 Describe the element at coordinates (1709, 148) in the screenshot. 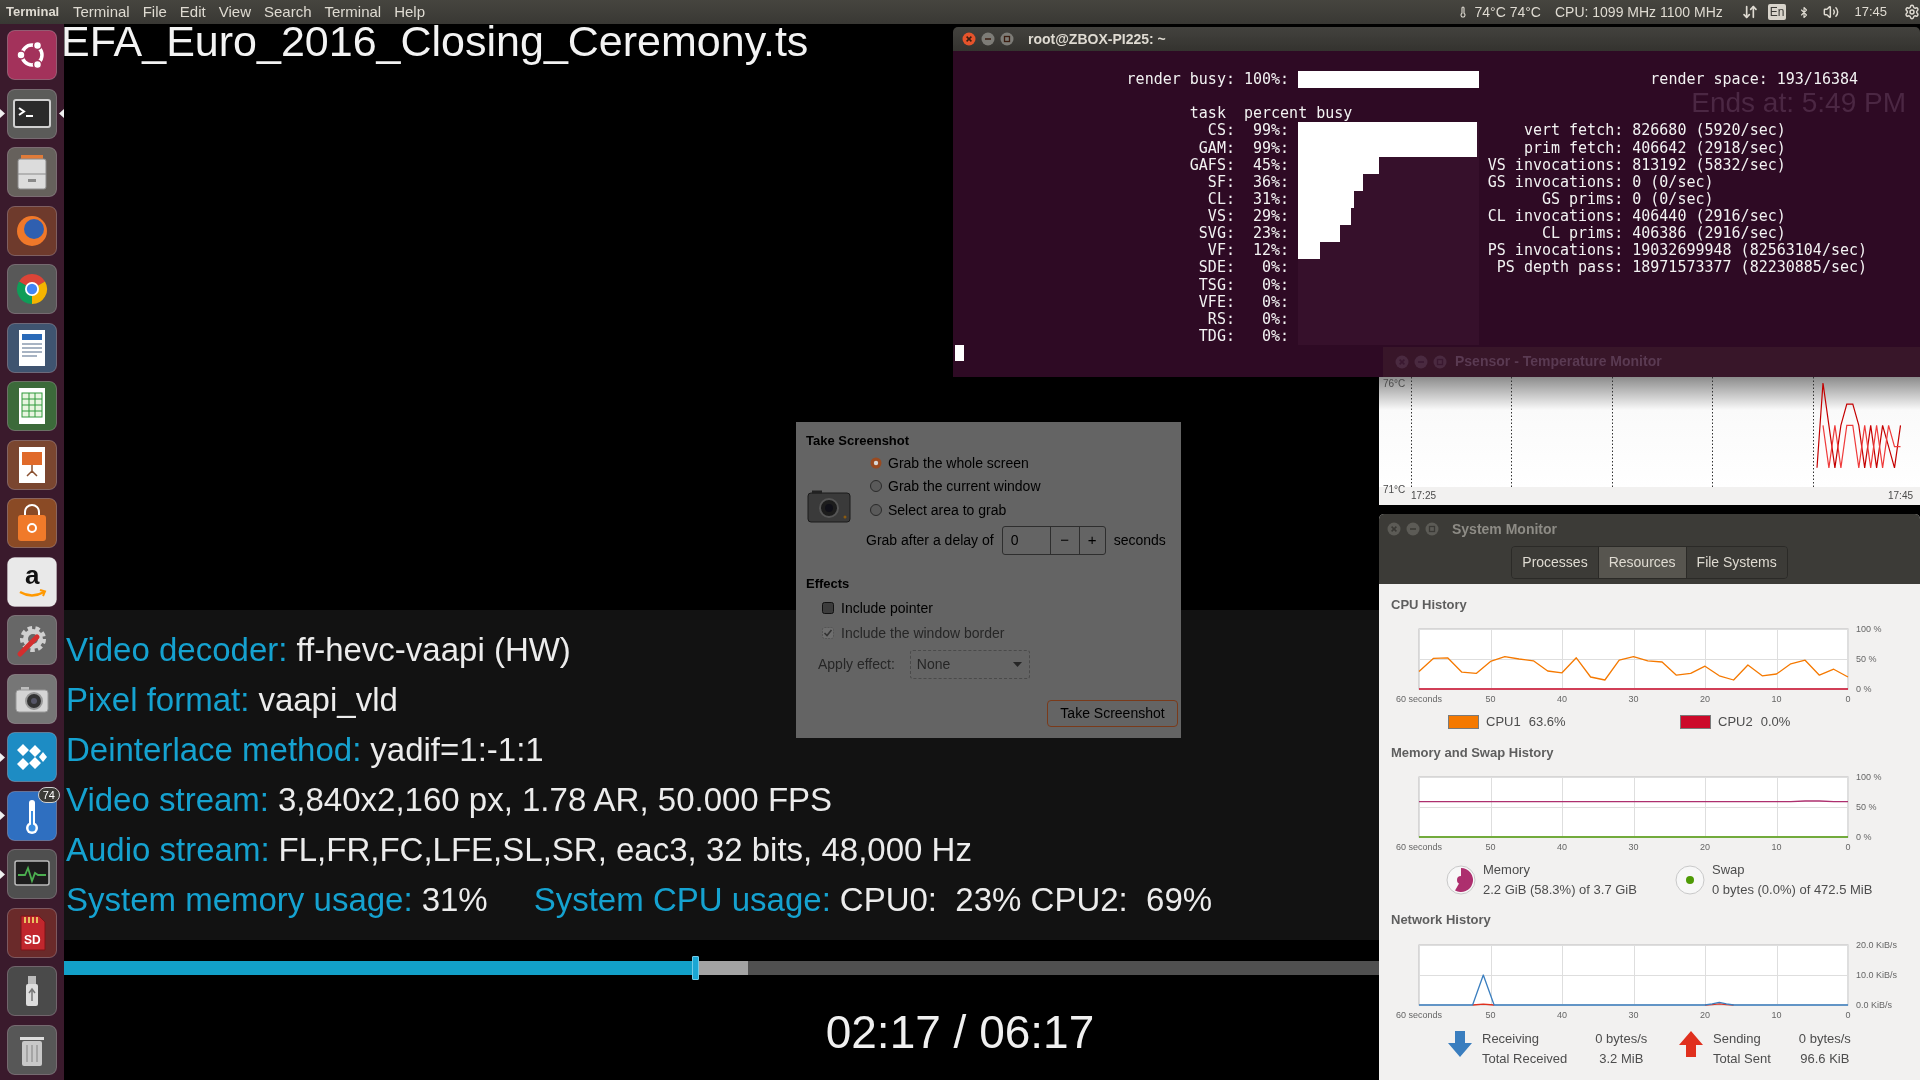

I see `stat-value: 406642 (2918/sec)` at that location.